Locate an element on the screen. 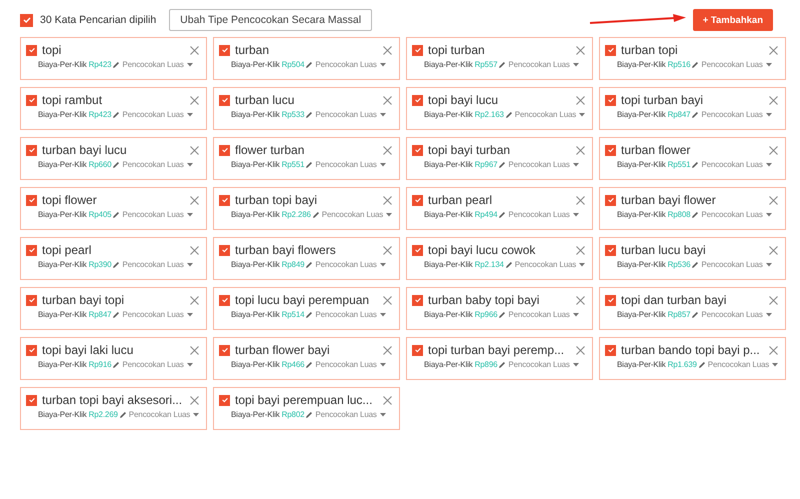 The height and width of the screenshot is (499, 800). bid-link: Rp514 is located at coordinates (293, 314).